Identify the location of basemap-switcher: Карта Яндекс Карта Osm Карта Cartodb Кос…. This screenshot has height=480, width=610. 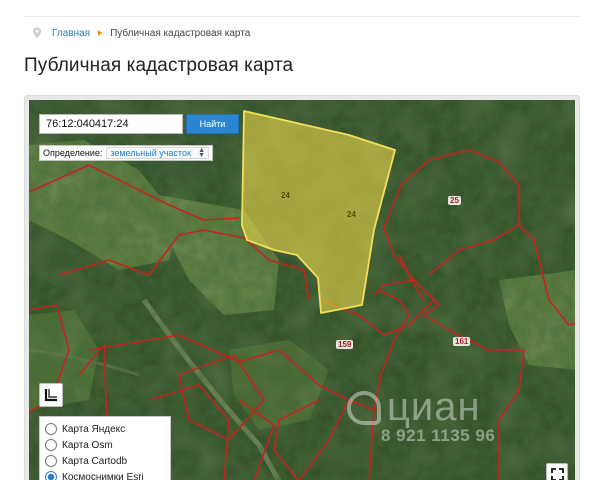
(105, 448).